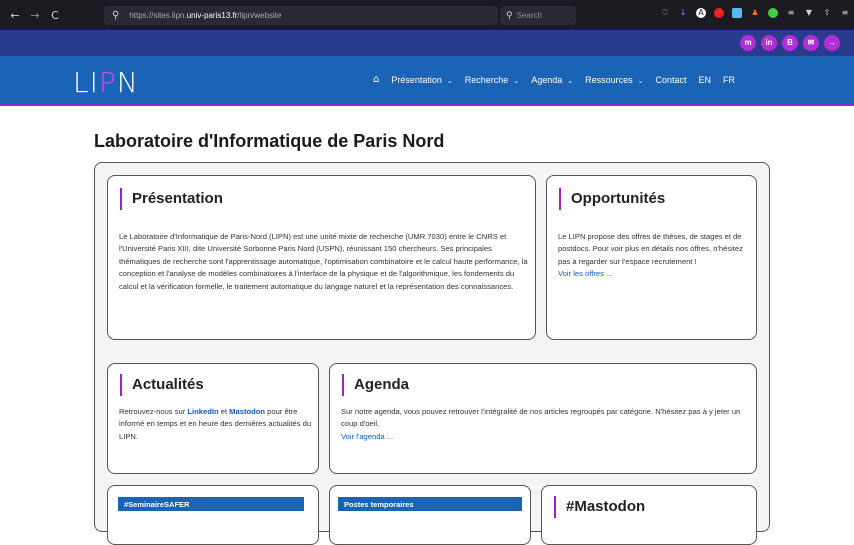 Image resolution: width=854 pixels, height=545 pixels. What do you see at coordinates (171, 199) in the screenshot?
I see `presentation-title: Présentation` at bounding box center [171, 199].